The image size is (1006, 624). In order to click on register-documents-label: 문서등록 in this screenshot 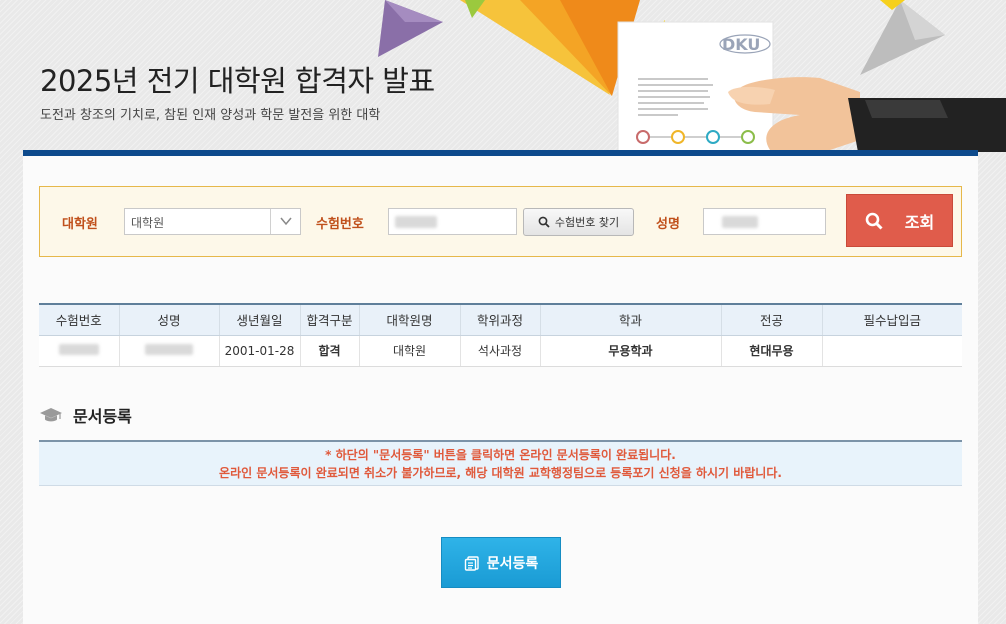, I will do `click(512, 563)`.